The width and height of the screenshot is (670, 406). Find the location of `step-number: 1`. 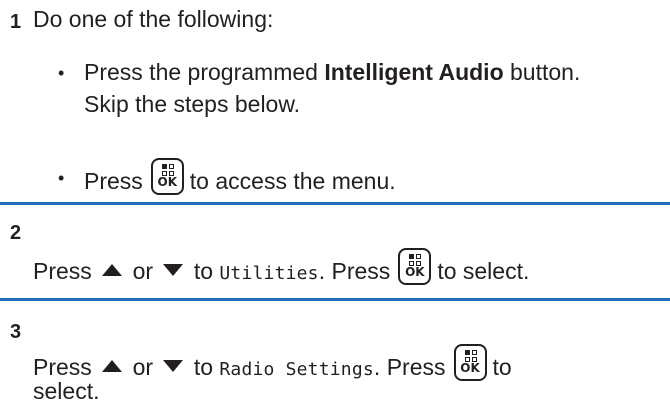

step-number: 1 is located at coordinates (16, 22).